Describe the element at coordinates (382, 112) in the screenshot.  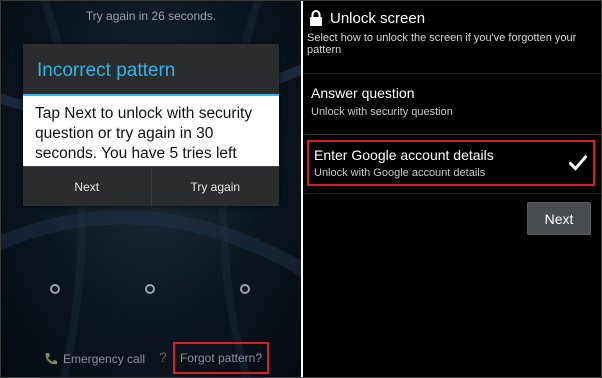
I see `option-sublabel: Unlock with security question` at that location.